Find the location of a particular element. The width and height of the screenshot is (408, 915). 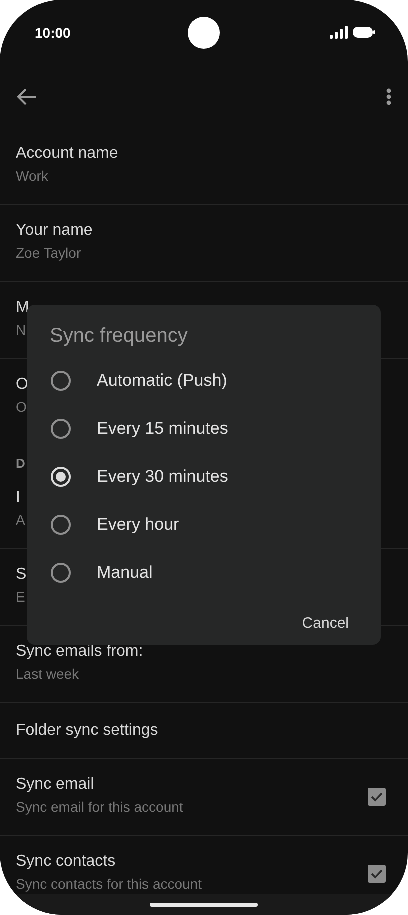

radio-option: Automatic (Push) is located at coordinates (204, 381).